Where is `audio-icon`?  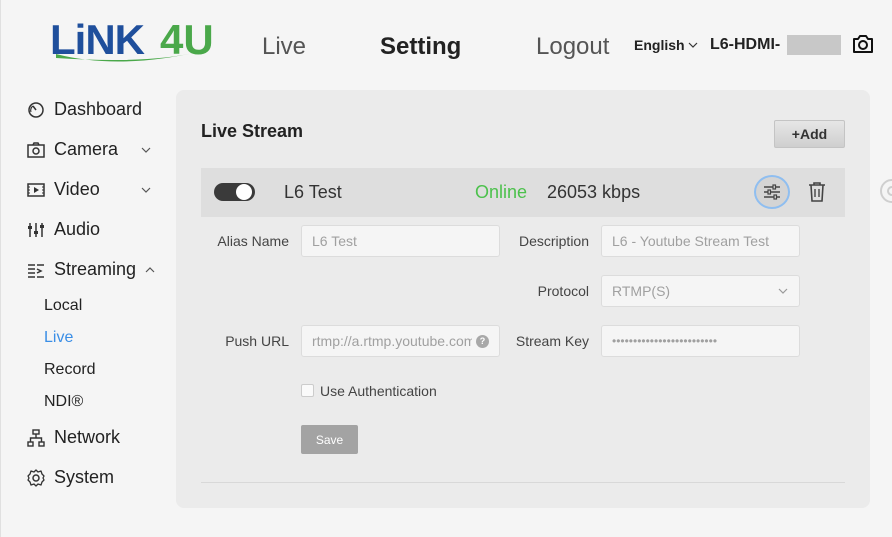 audio-icon is located at coordinates (36, 229).